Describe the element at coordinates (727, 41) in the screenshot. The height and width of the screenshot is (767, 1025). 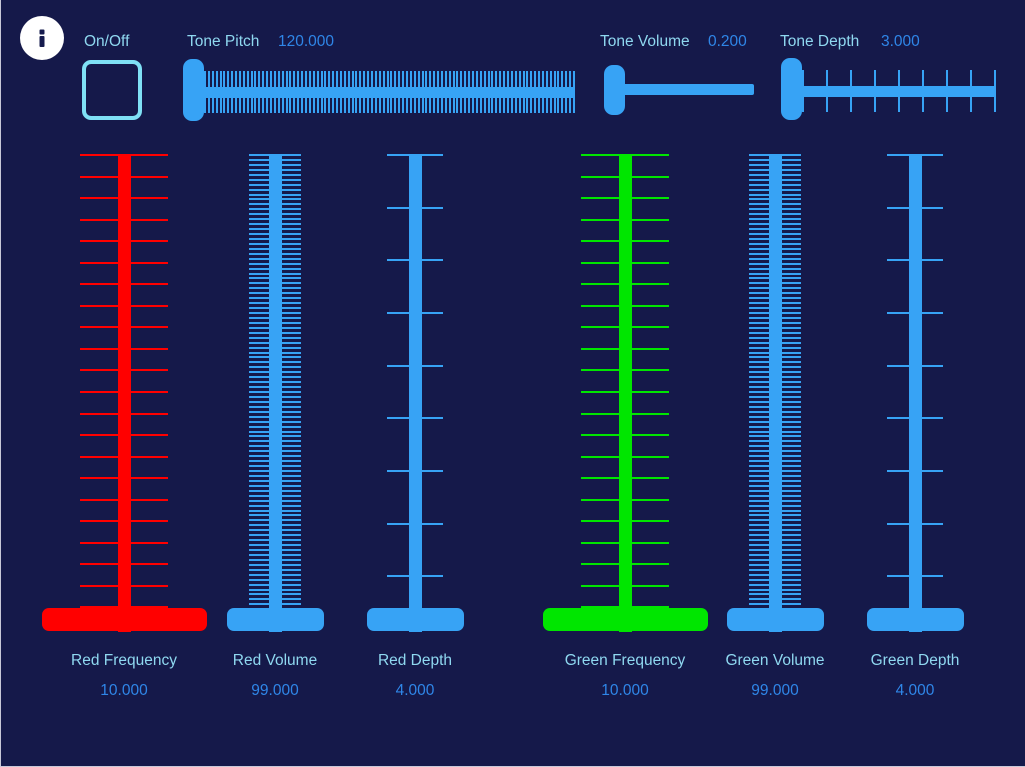
I see `tone-volume-value: 0.200` at that location.